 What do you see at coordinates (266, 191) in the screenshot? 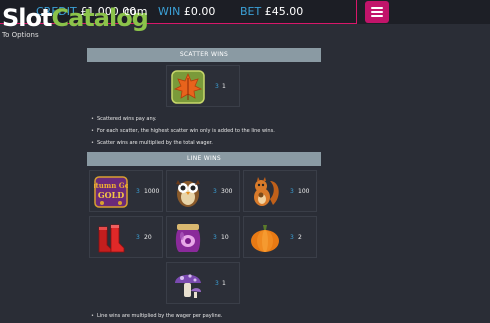
I see `squirrel-icon` at bounding box center [266, 191].